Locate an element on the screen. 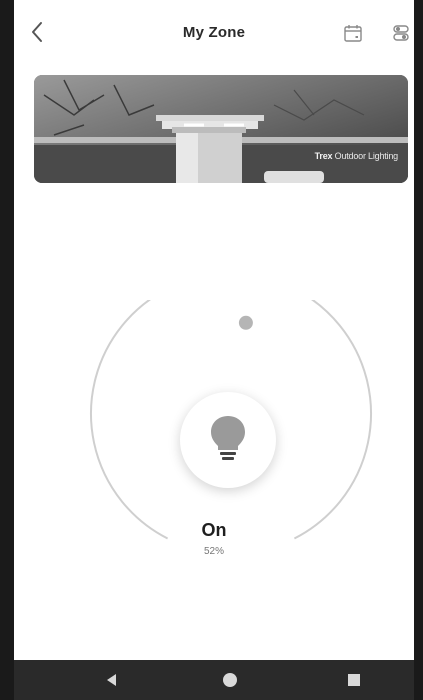 Image resolution: width=423 pixels, height=700 pixels. calendar-icon is located at coordinates (353, 33).